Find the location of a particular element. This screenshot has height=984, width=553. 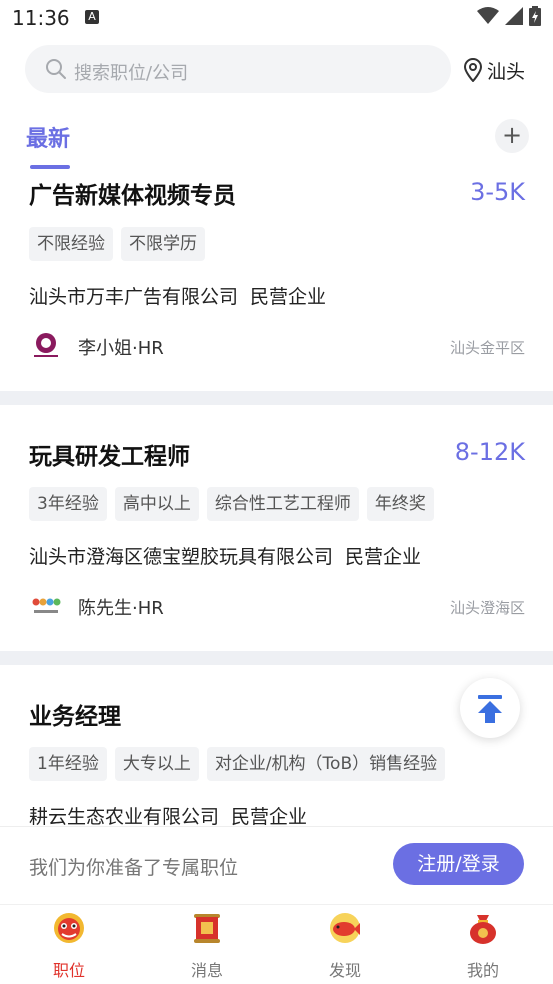

tab-latest: 最新 is located at coordinates (48, 137).